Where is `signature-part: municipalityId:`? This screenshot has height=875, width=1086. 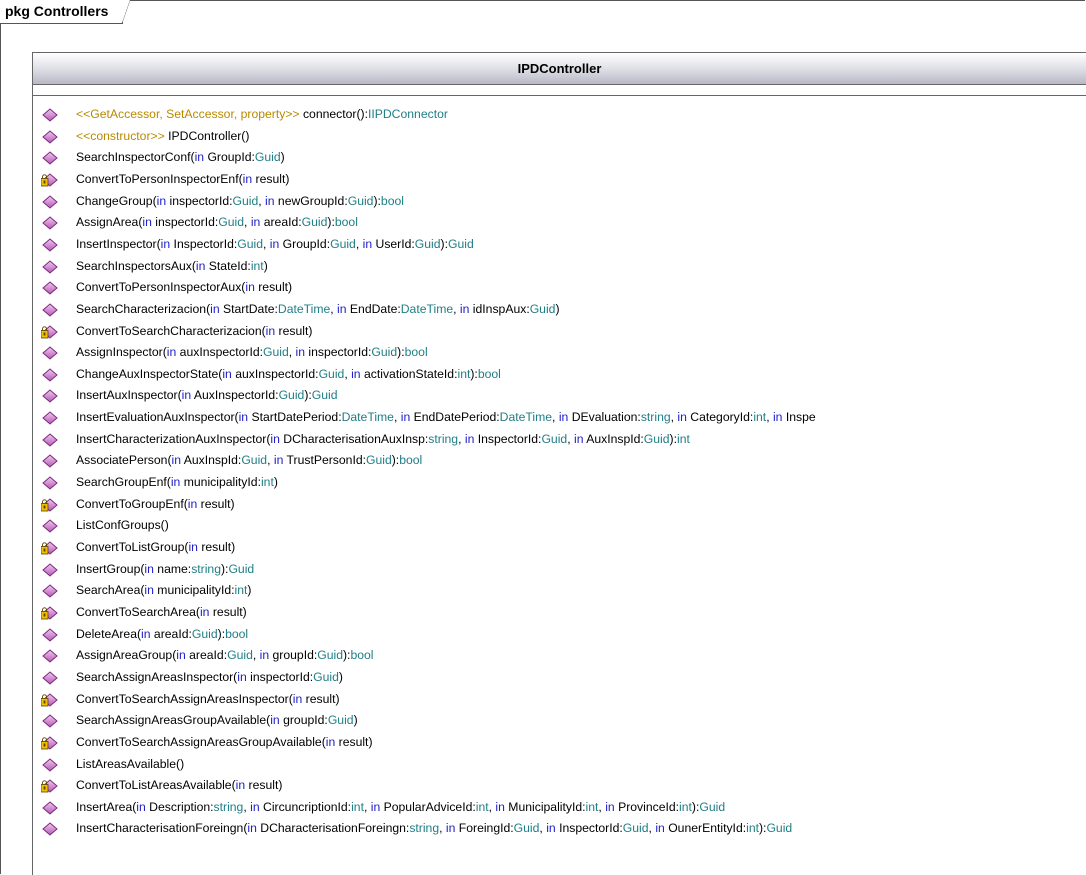
signature-part: municipalityId: is located at coordinates (194, 590).